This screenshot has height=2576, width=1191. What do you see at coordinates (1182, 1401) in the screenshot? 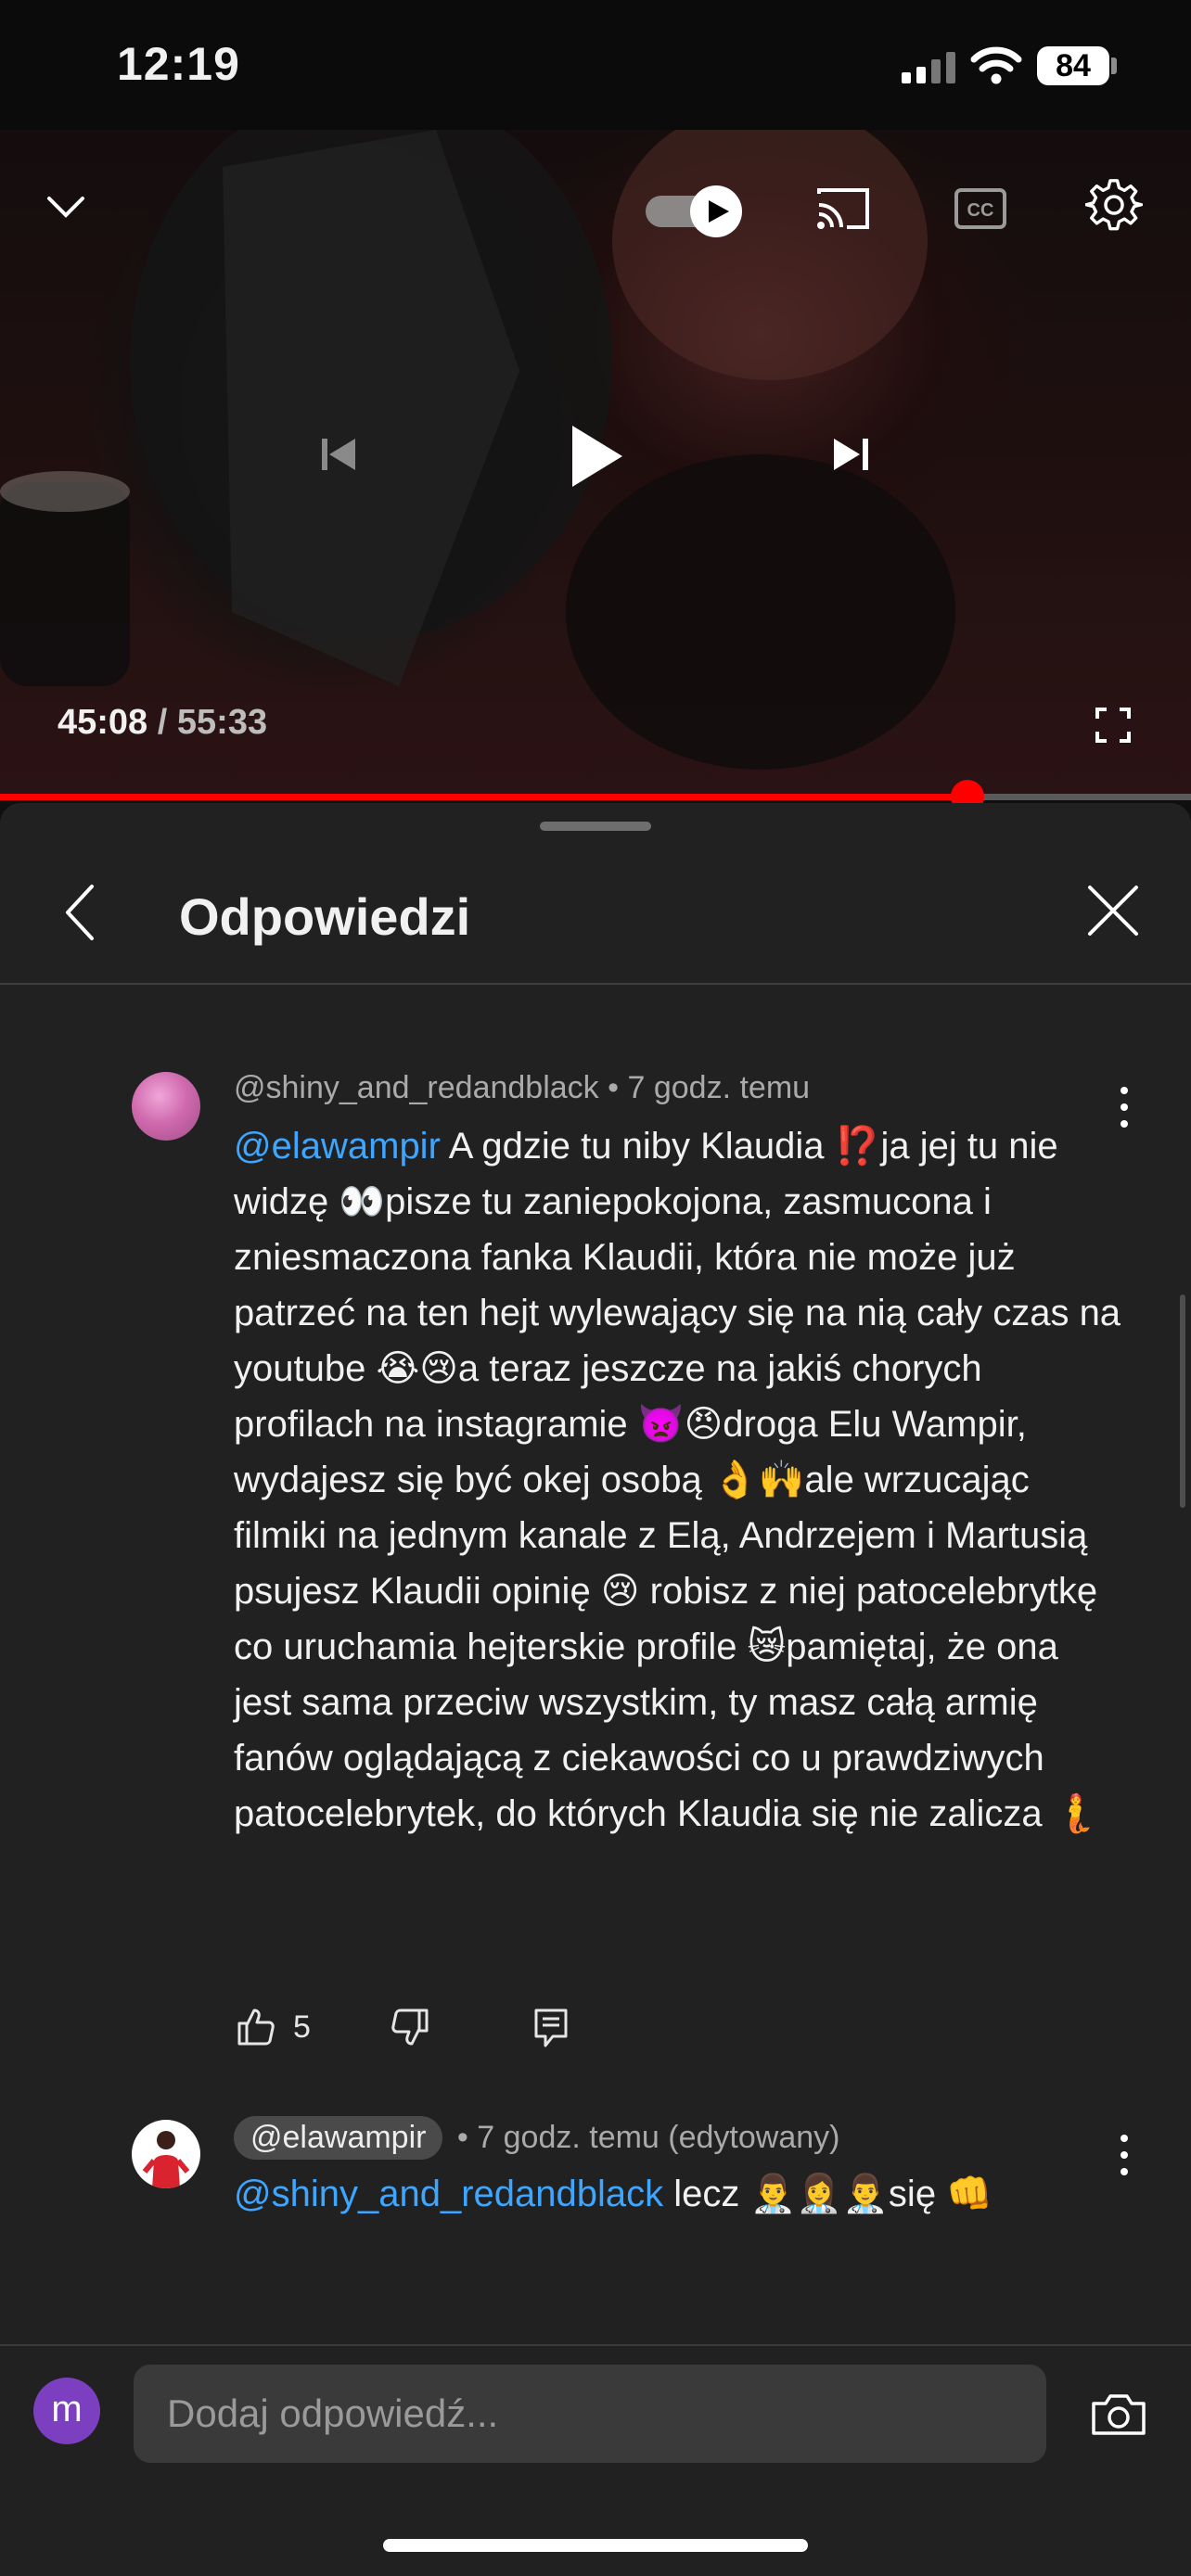
I see `scrollbar` at bounding box center [1182, 1401].